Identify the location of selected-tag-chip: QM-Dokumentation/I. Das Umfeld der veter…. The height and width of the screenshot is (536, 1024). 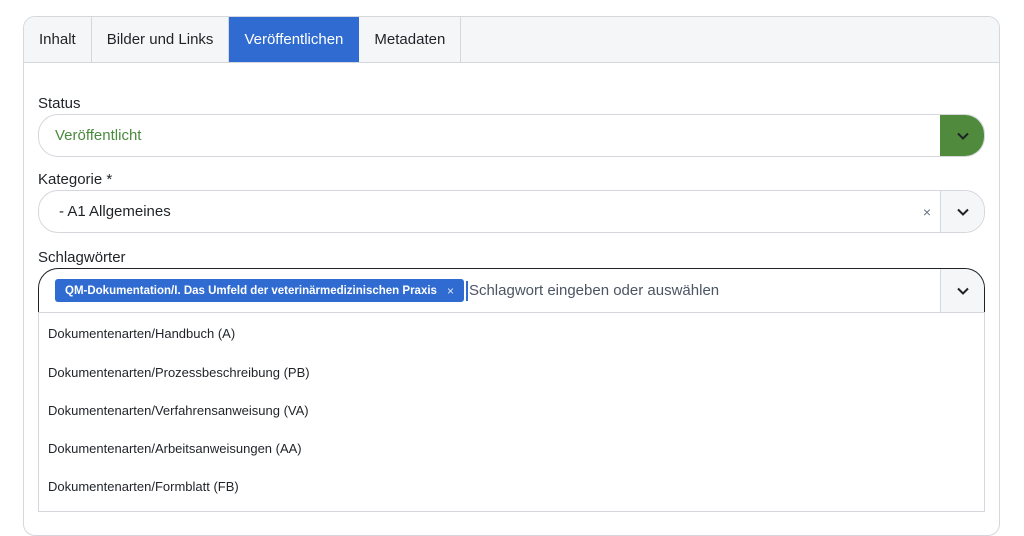
(259, 290).